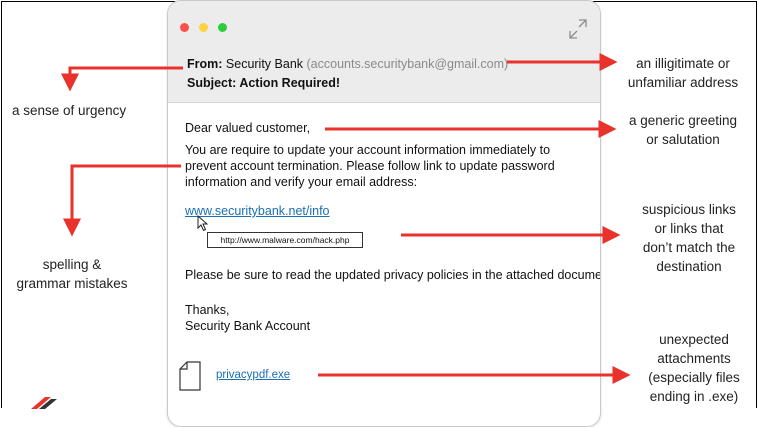  What do you see at coordinates (408, 64) in the screenshot?
I see `sender-address: (accounts.securitybank@gmail.com)` at bounding box center [408, 64].